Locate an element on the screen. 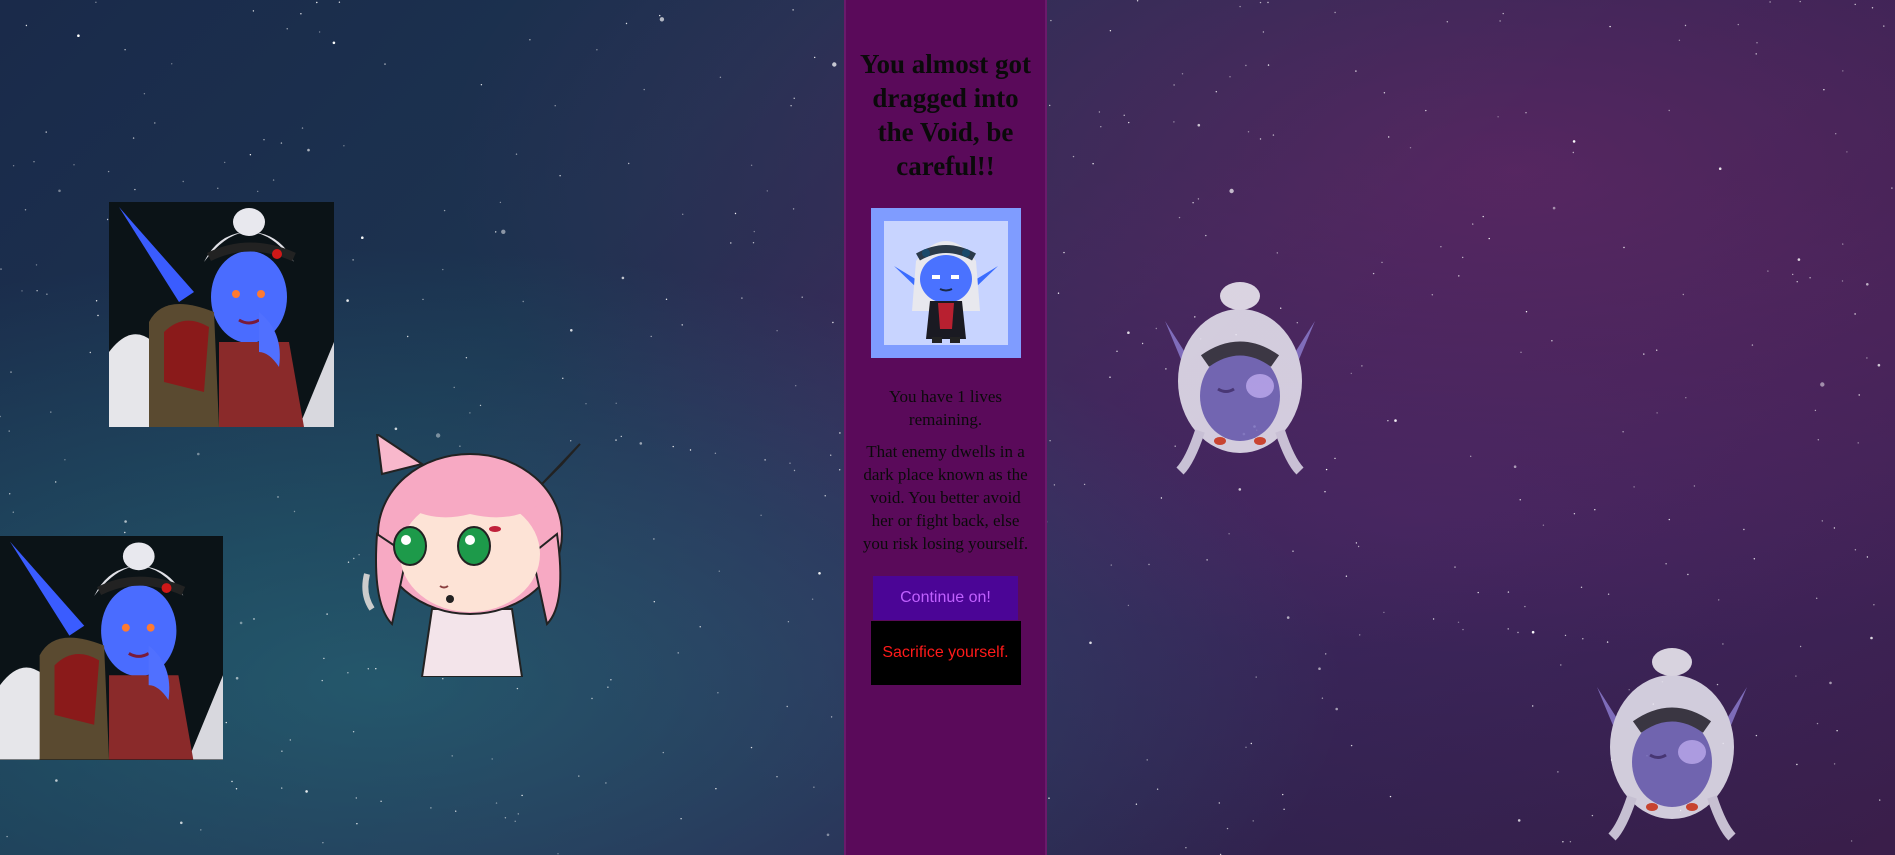 The height and width of the screenshot is (855, 1895). sacrifice-button: Sacrifice yourself. is located at coordinates (945, 653).